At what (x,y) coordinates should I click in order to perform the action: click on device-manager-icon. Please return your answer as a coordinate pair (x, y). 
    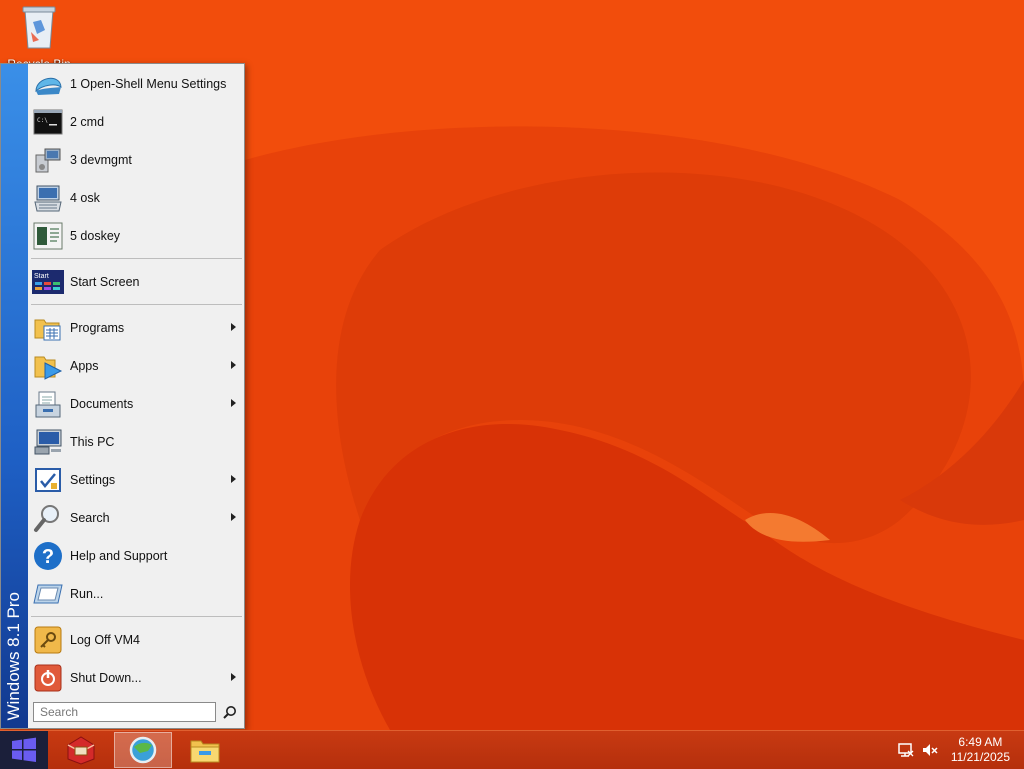
    Looking at the image, I should click on (48, 160).